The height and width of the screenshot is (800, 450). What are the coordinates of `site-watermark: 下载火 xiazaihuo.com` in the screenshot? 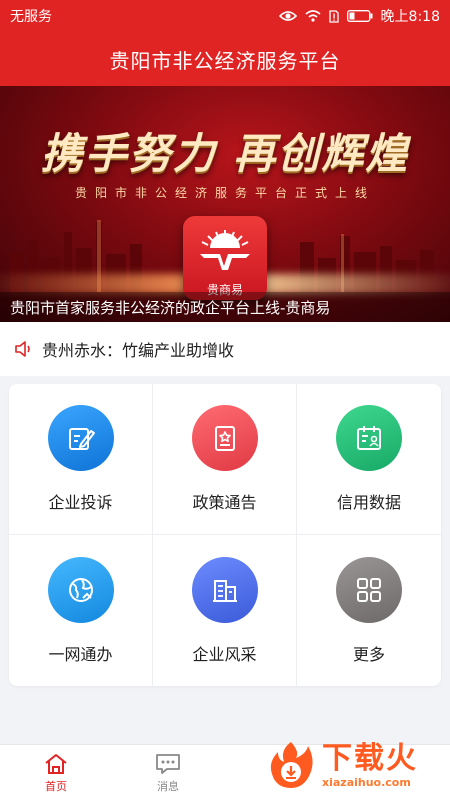 It's located at (354, 765).